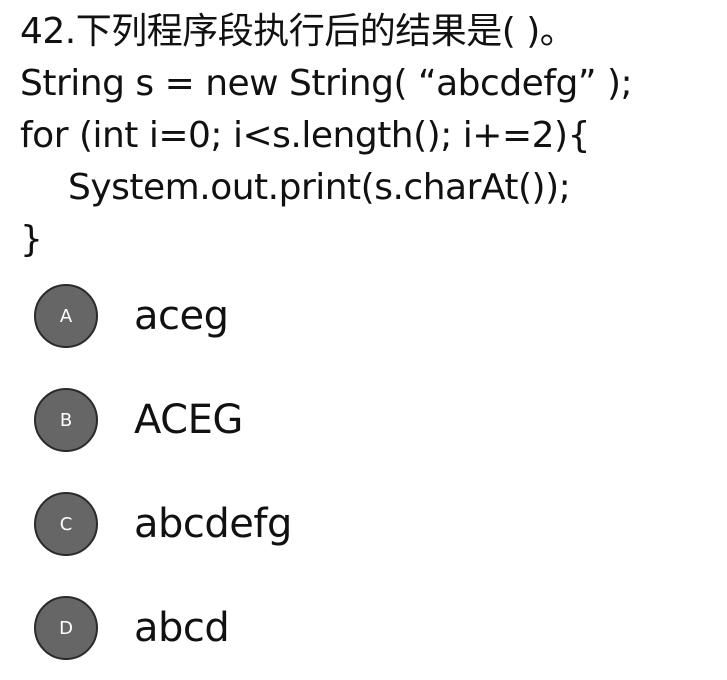  Describe the element at coordinates (66, 316) in the screenshot. I see `option-a-badge: A` at that location.